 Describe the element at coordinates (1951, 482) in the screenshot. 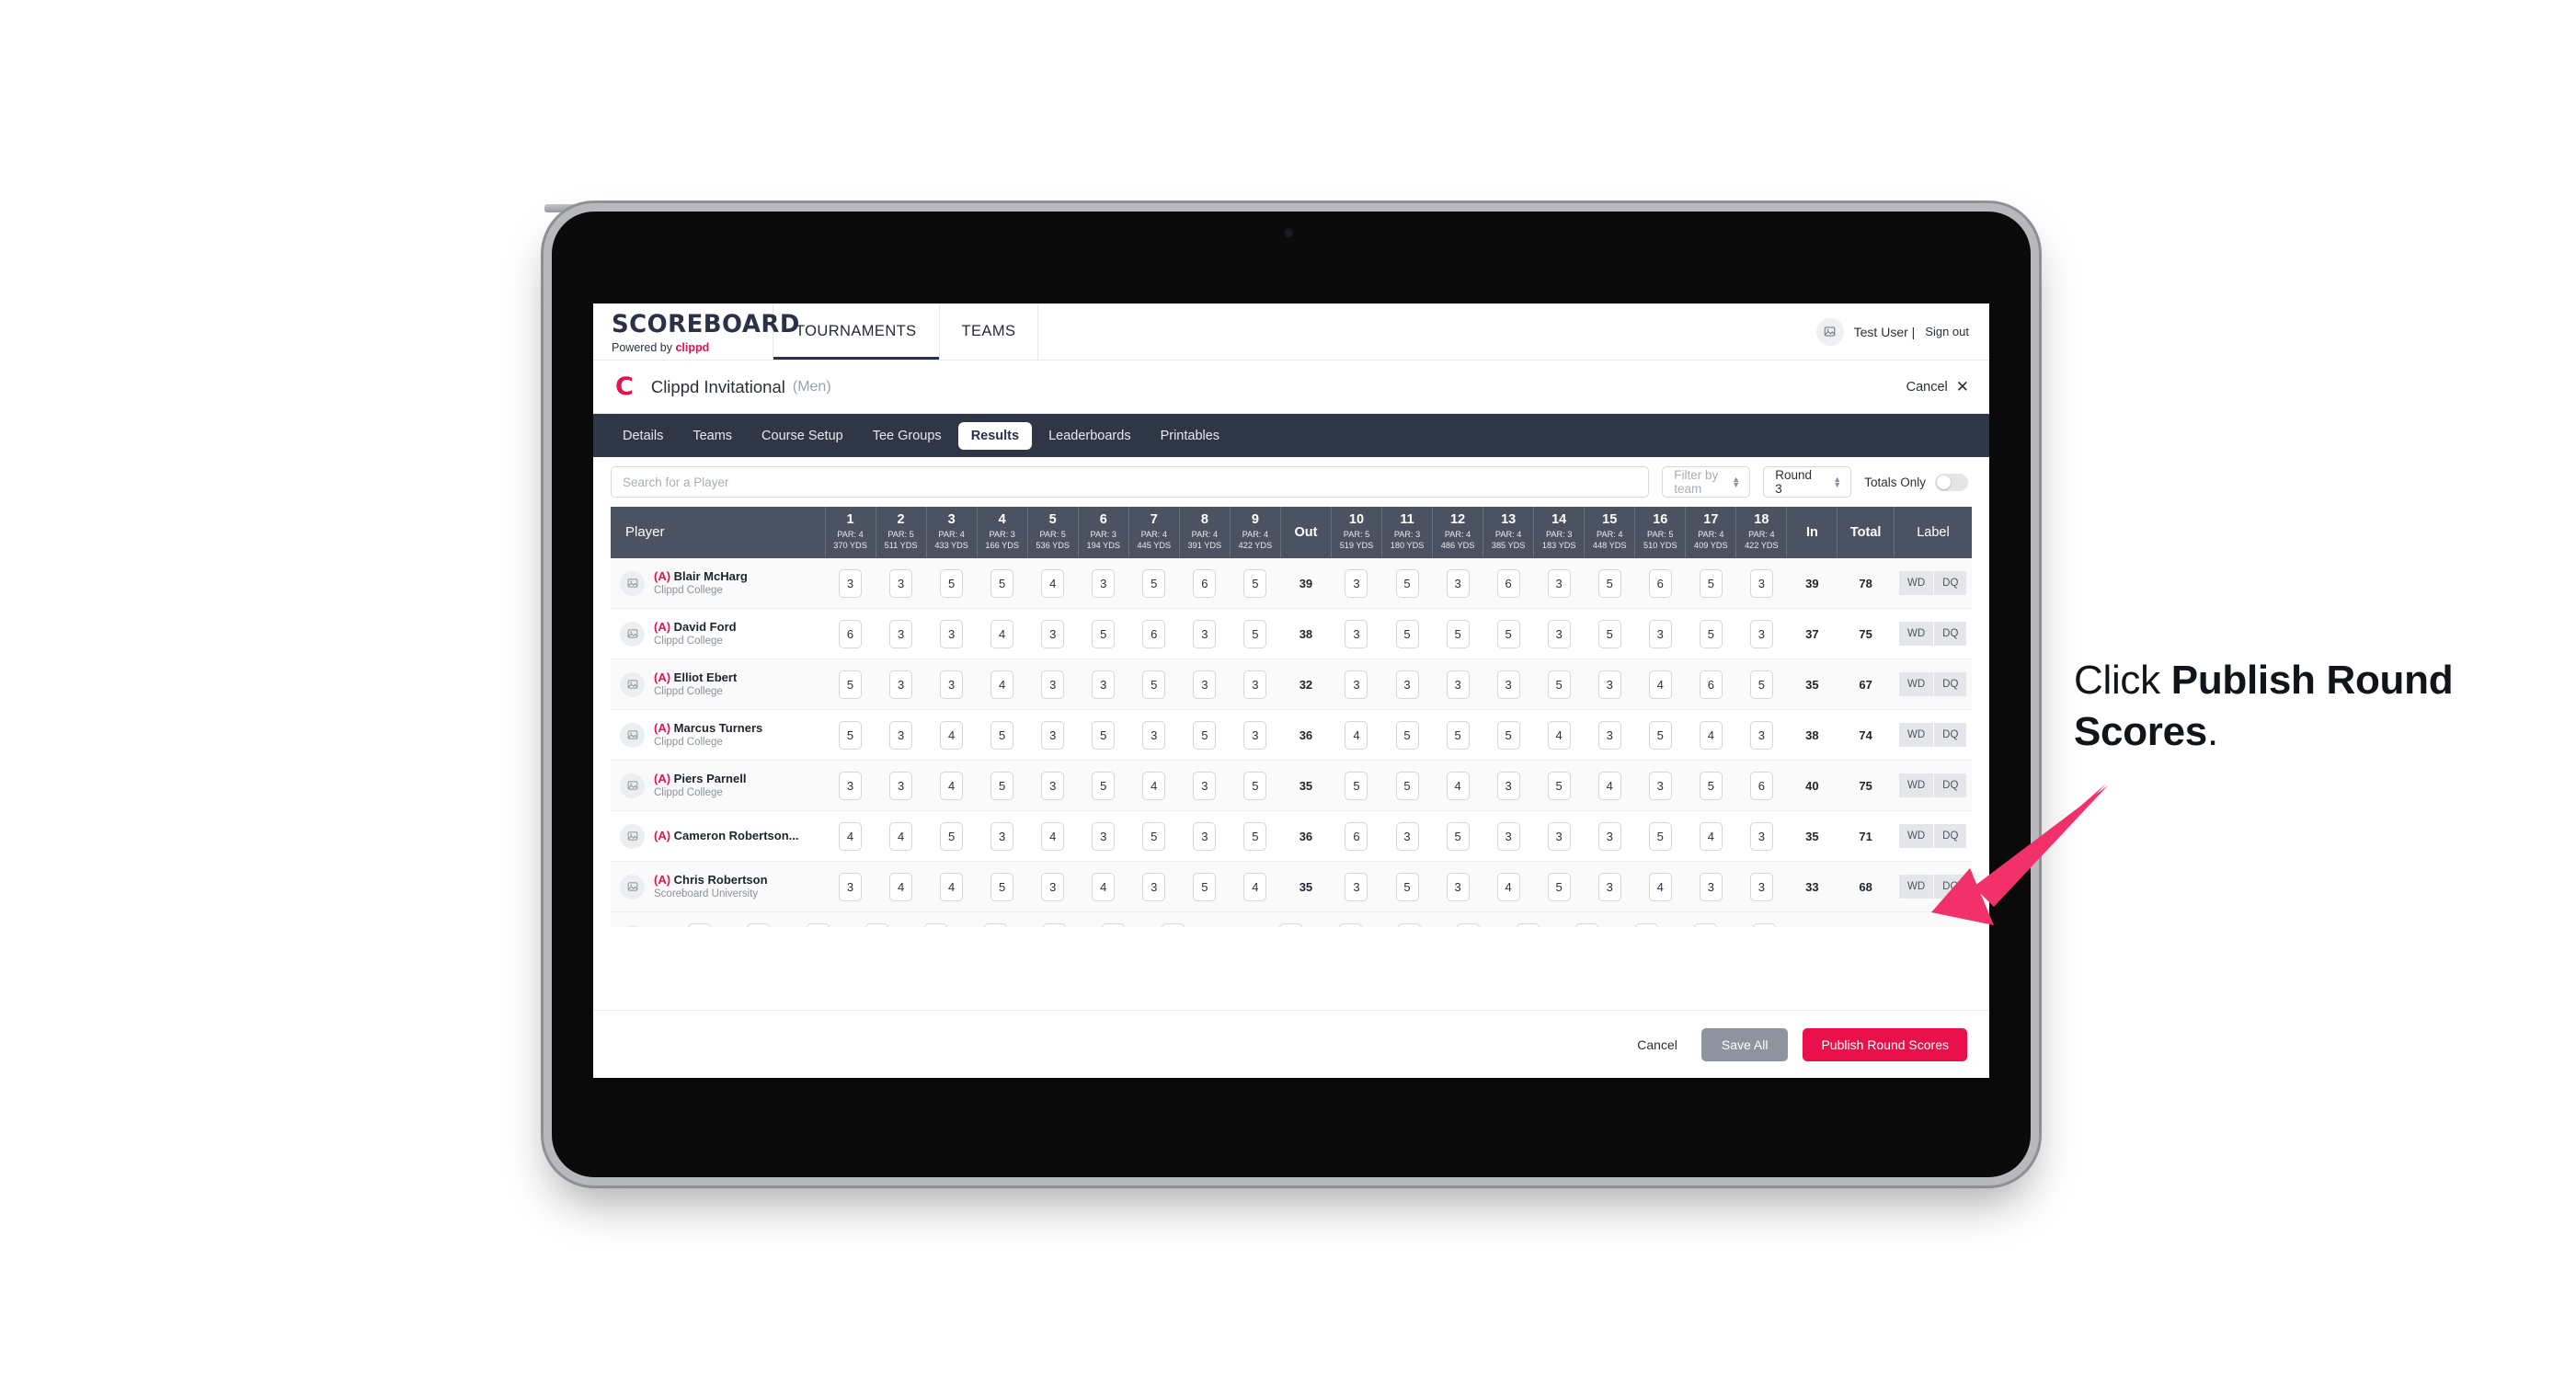

I see `totals-only-toggle` at that location.